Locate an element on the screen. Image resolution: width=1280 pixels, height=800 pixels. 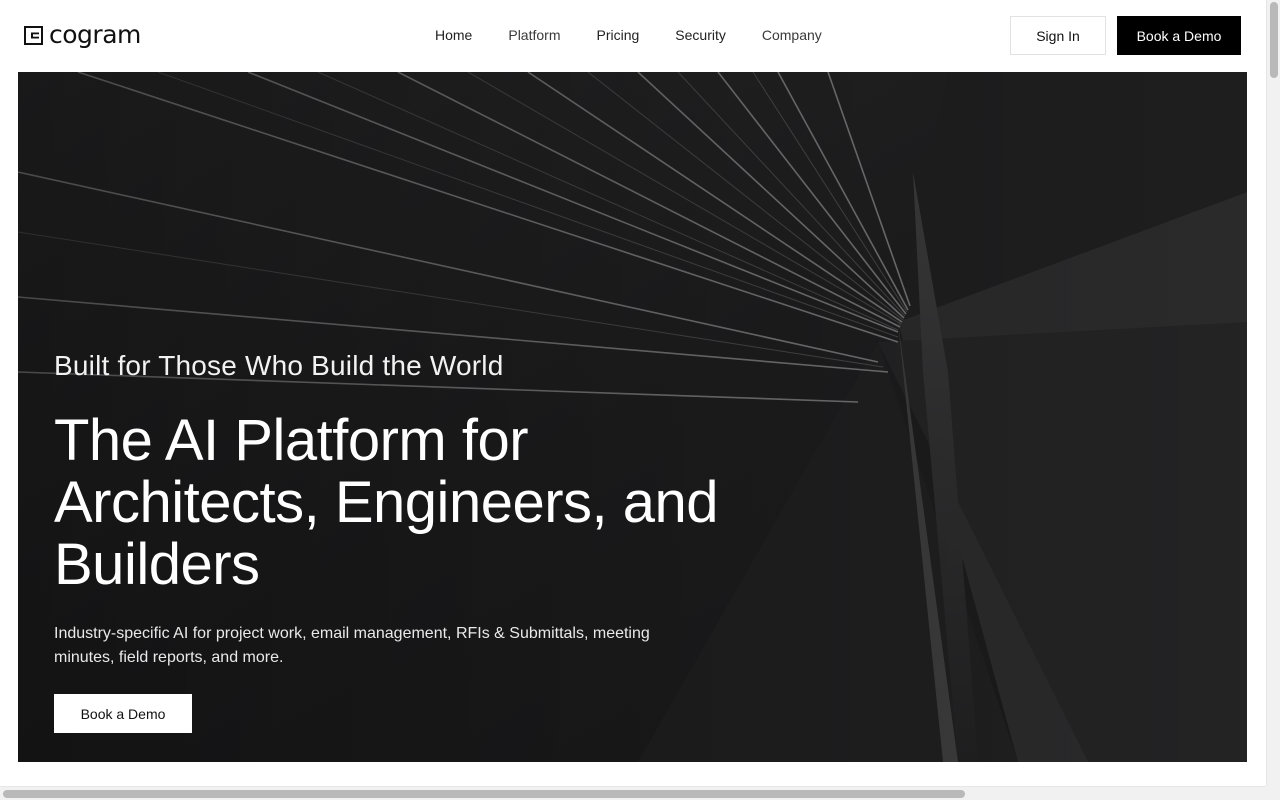
nav-company: Company is located at coordinates (792, 35).